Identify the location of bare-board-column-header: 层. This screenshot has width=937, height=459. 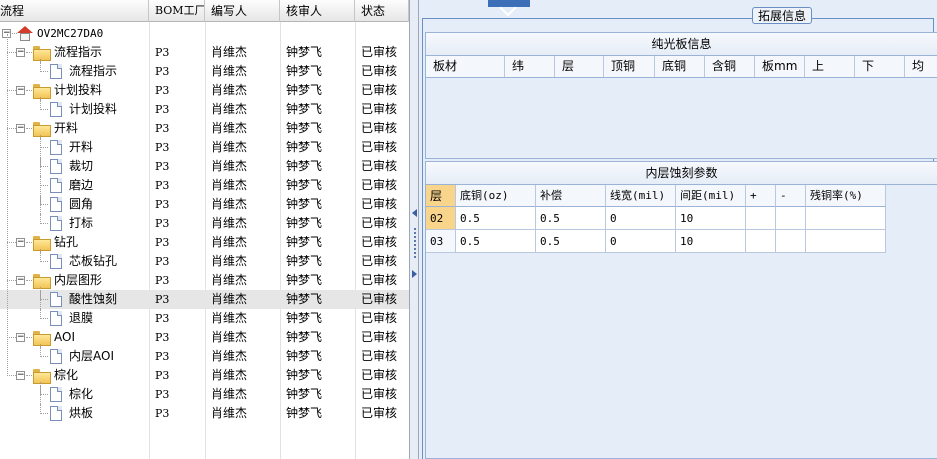
(579, 66).